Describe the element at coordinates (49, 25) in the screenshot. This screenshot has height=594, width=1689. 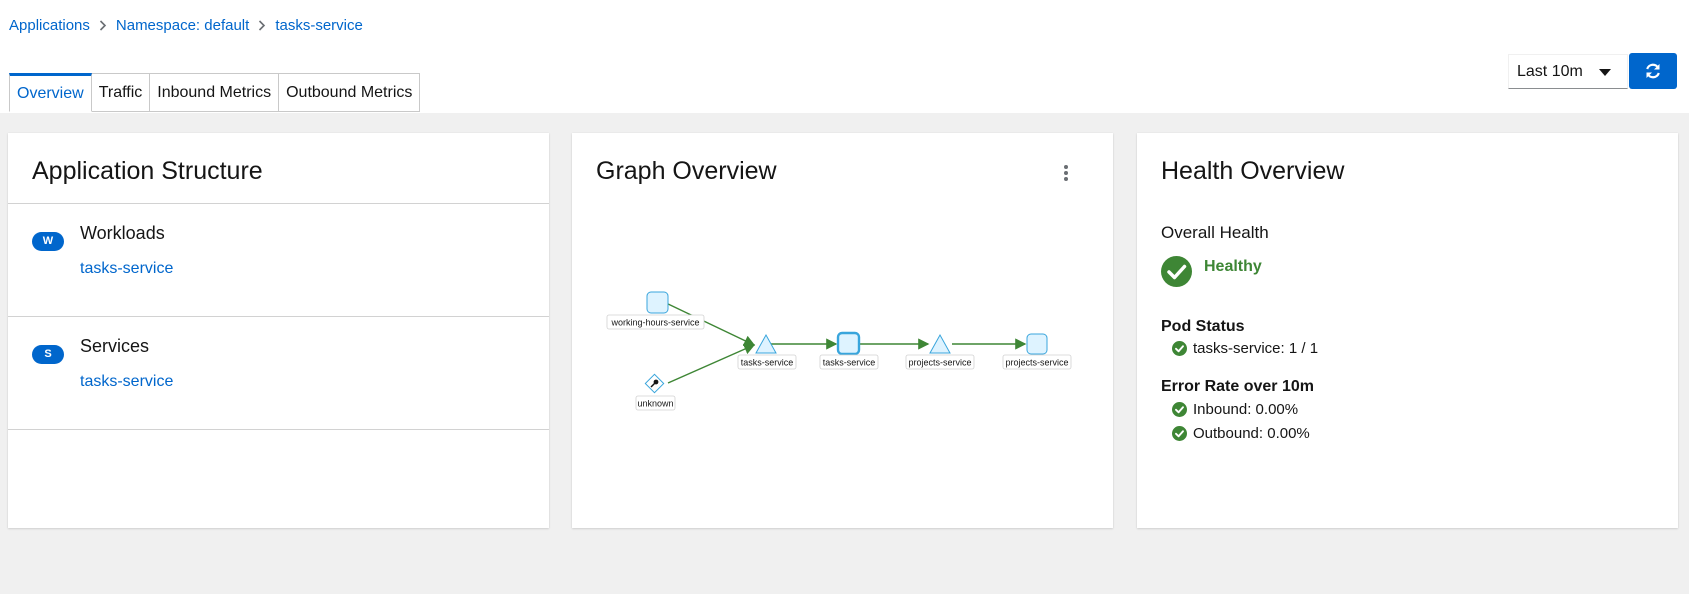
I see `breadcrumb-applications: Applications` at that location.